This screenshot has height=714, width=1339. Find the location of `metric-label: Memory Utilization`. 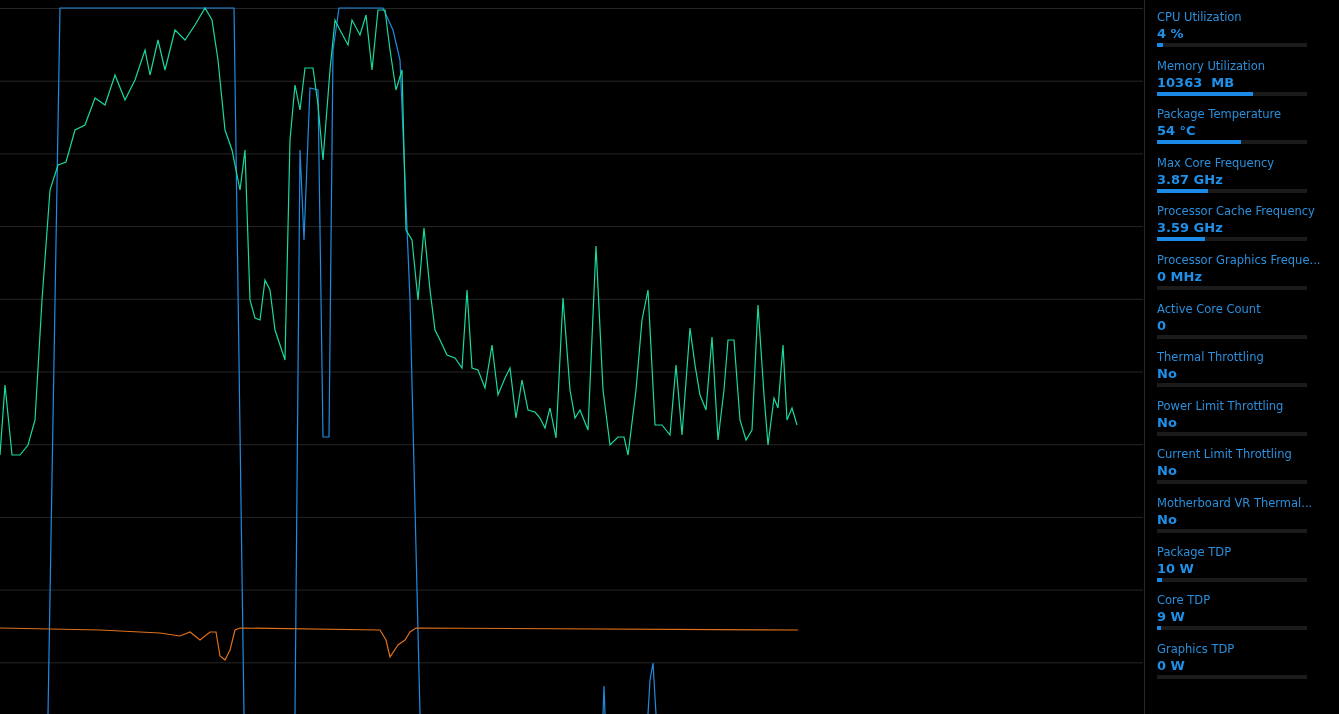

metric-label: Memory Utilization is located at coordinates (1211, 66).